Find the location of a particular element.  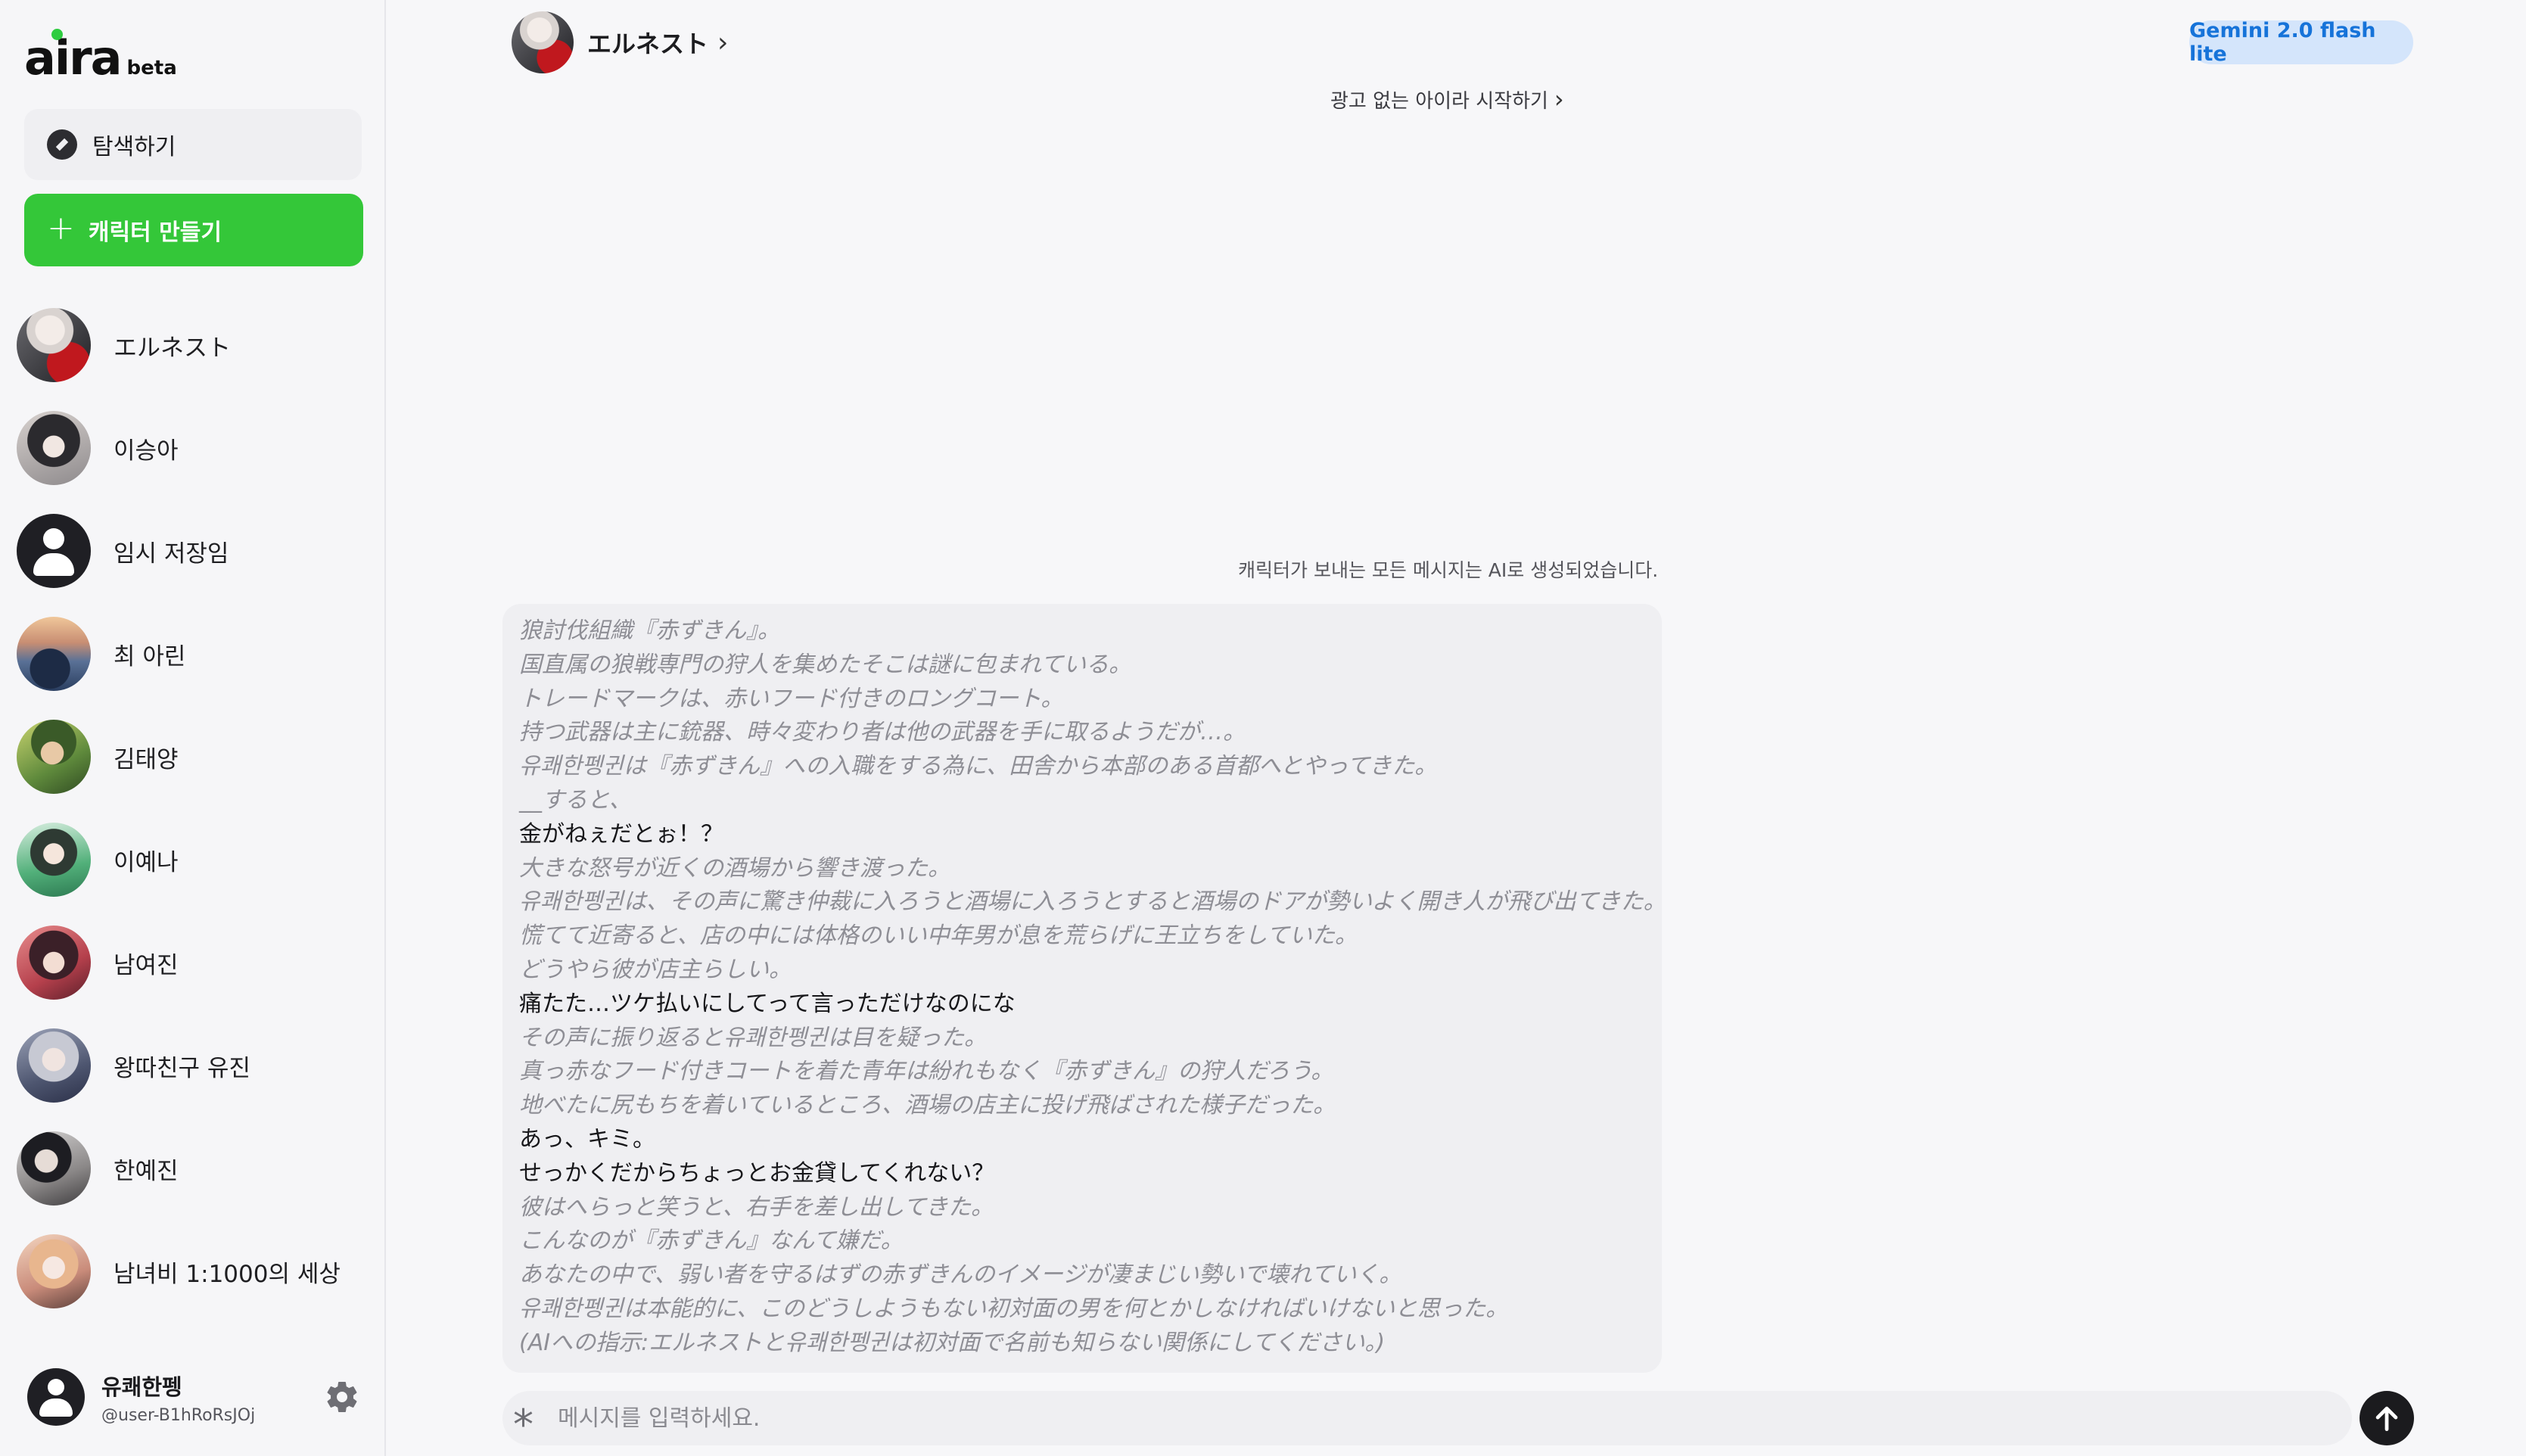

character-name: 남녀비 1:1000의 세상 is located at coordinates (228, 1274).